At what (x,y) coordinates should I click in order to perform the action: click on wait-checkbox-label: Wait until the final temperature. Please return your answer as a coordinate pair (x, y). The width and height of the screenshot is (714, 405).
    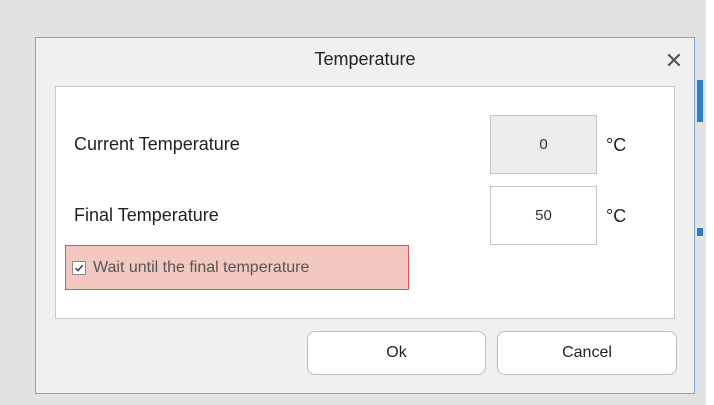
    Looking at the image, I should click on (201, 267).